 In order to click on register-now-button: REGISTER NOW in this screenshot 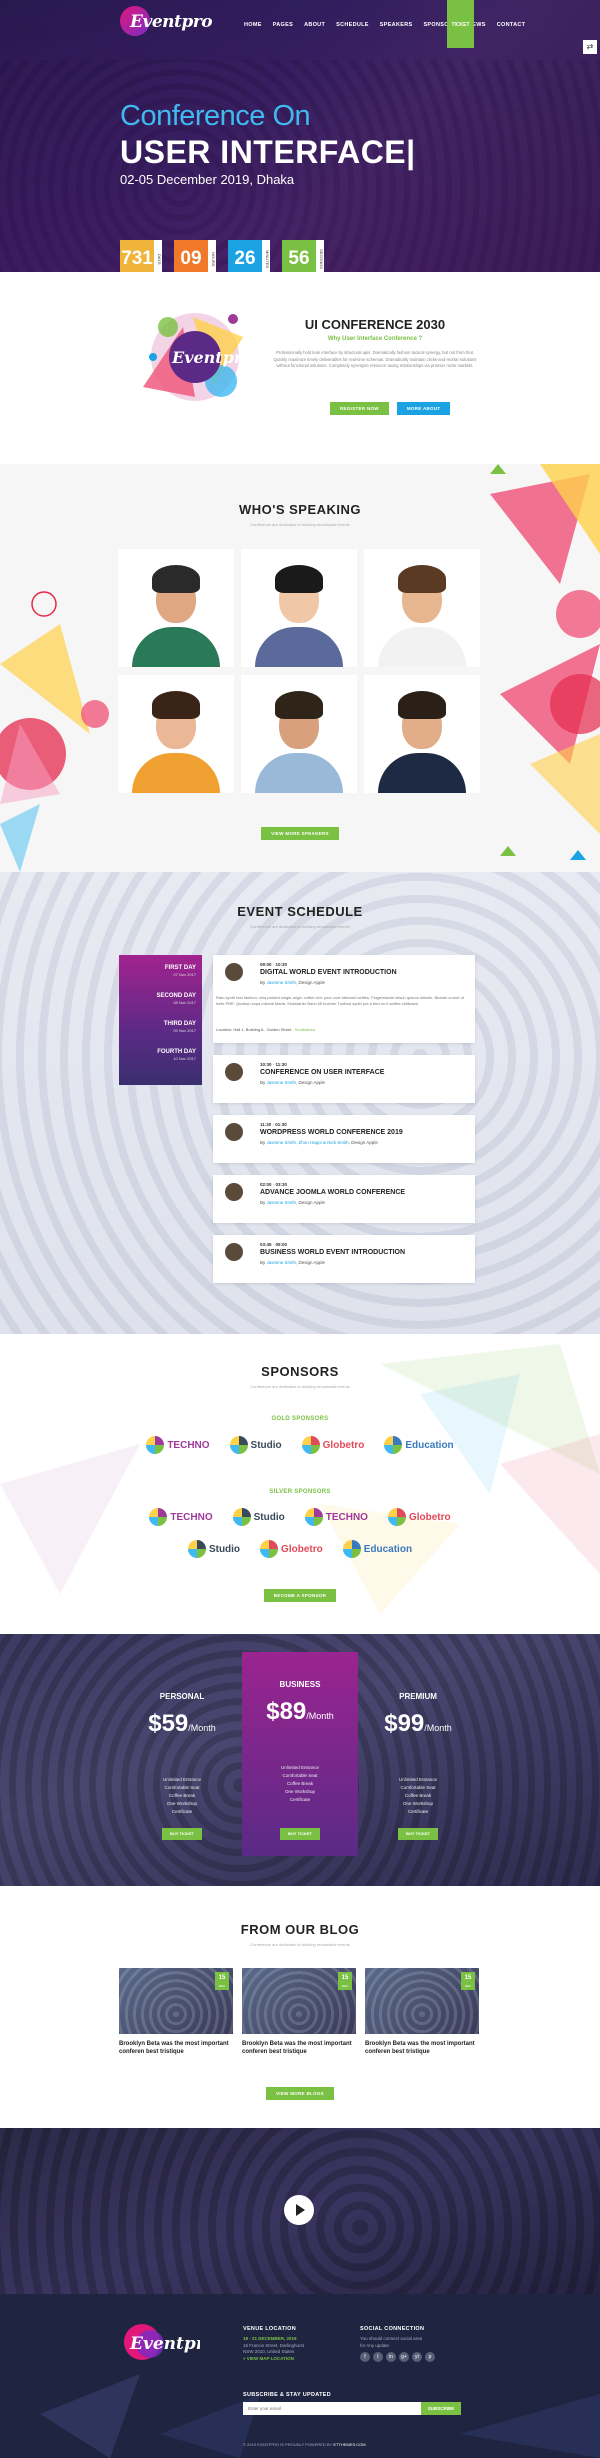, I will do `click(359, 408)`.